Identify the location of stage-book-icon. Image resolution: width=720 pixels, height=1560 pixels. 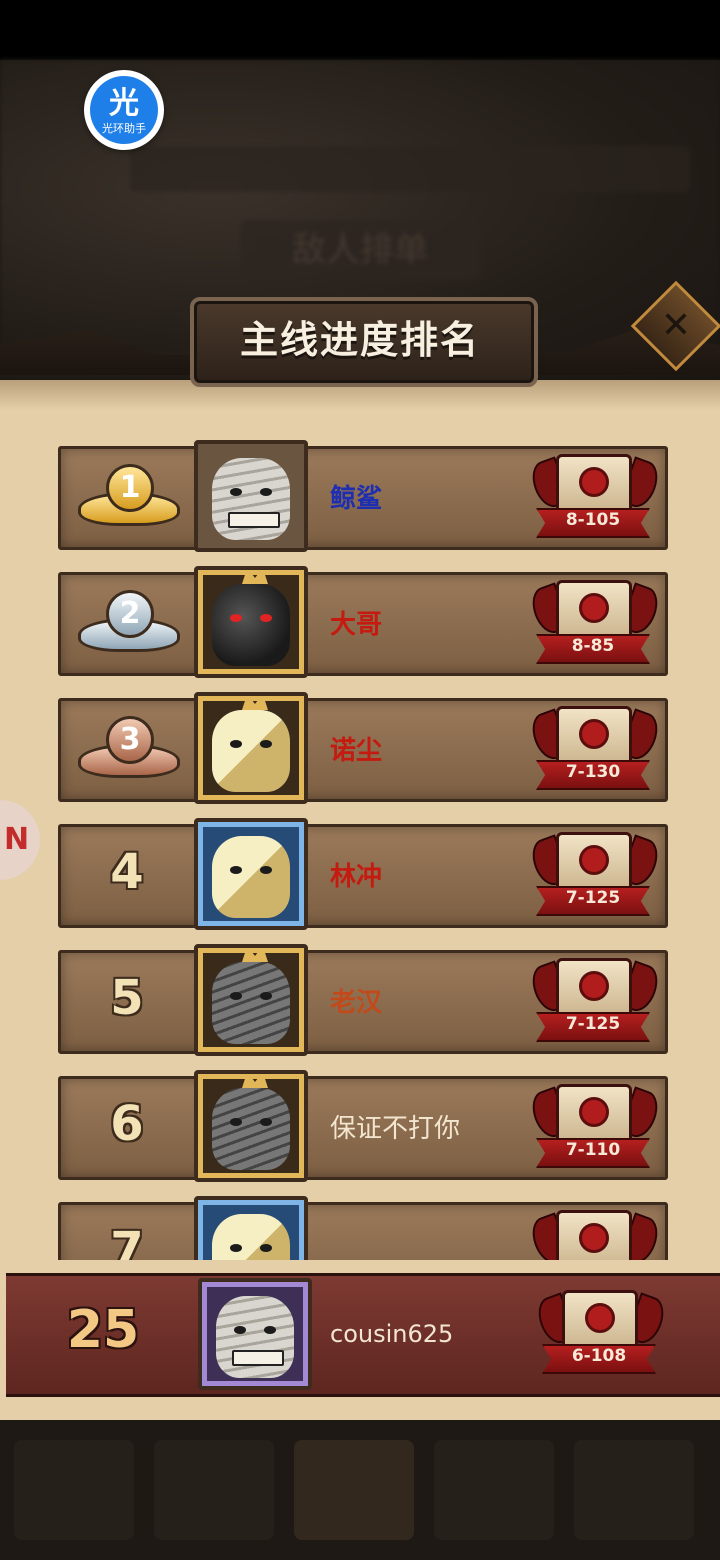
(594, 1235).